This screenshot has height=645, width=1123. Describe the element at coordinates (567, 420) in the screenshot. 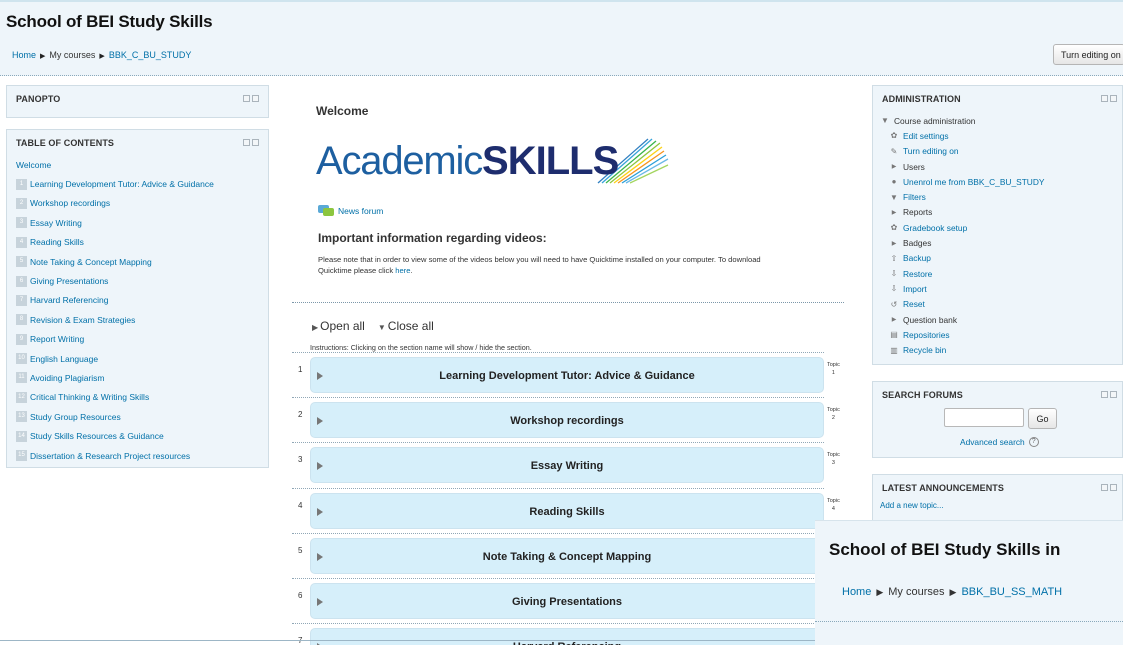

I see `topic-section-toggle: Workshop recordings` at that location.